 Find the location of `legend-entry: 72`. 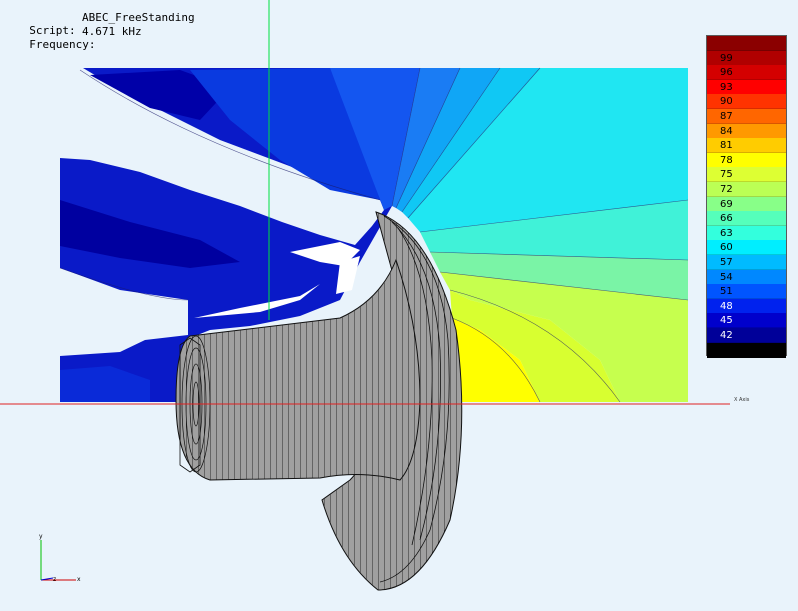

legend-entry: 72 is located at coordinates (746, 190).